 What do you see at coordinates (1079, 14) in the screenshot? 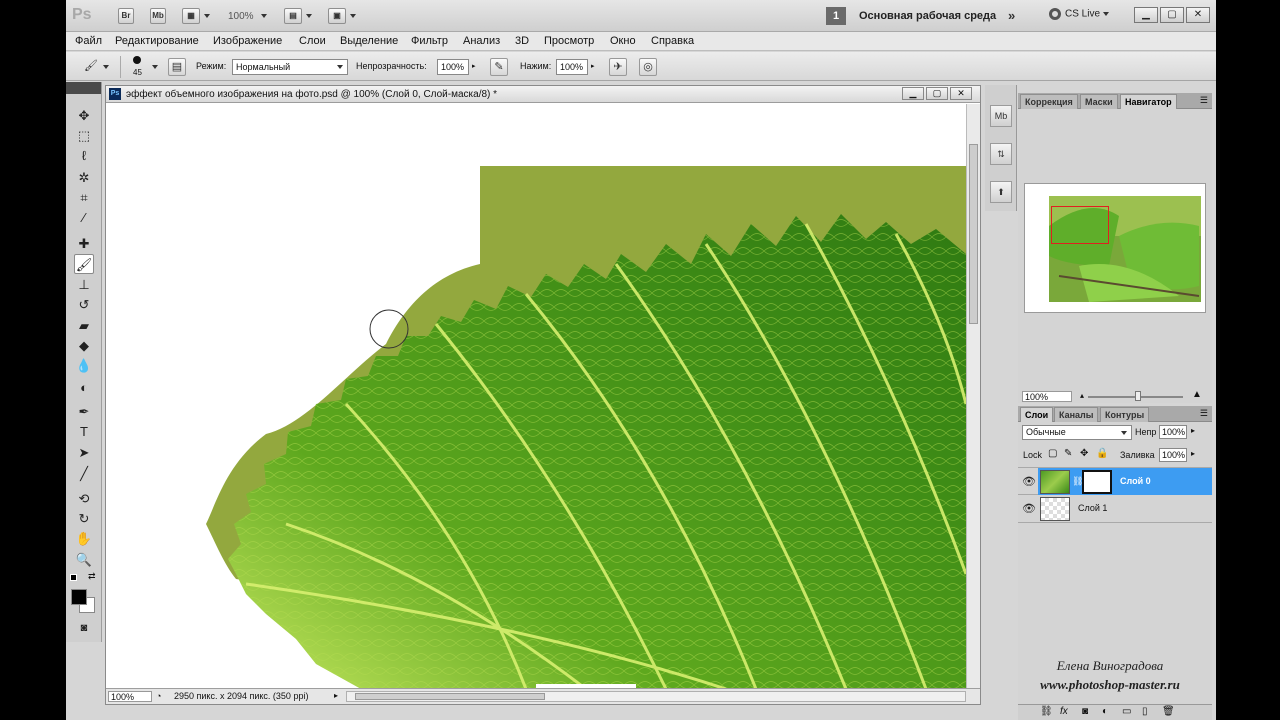
I see `cs-live-button: CS Live` at bounding box center [1079, 14].